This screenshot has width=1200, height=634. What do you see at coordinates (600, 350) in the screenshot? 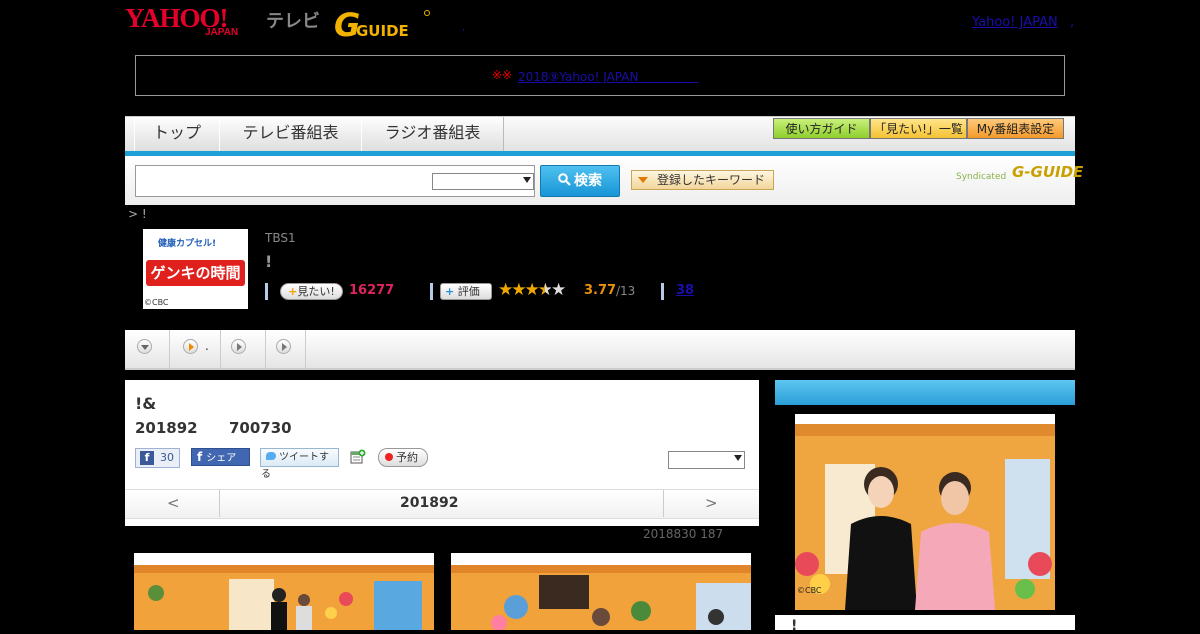
I see `program-toolbar` at bounding box center [600, 350].